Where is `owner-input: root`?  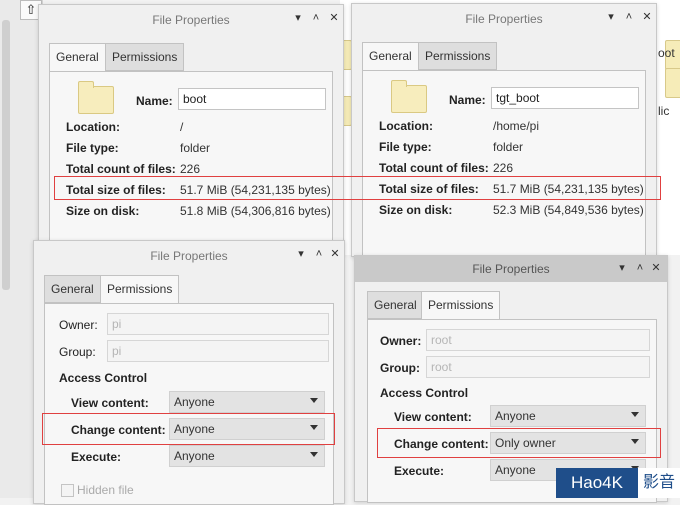
owner-input: root is located at coordinates (538, 340).